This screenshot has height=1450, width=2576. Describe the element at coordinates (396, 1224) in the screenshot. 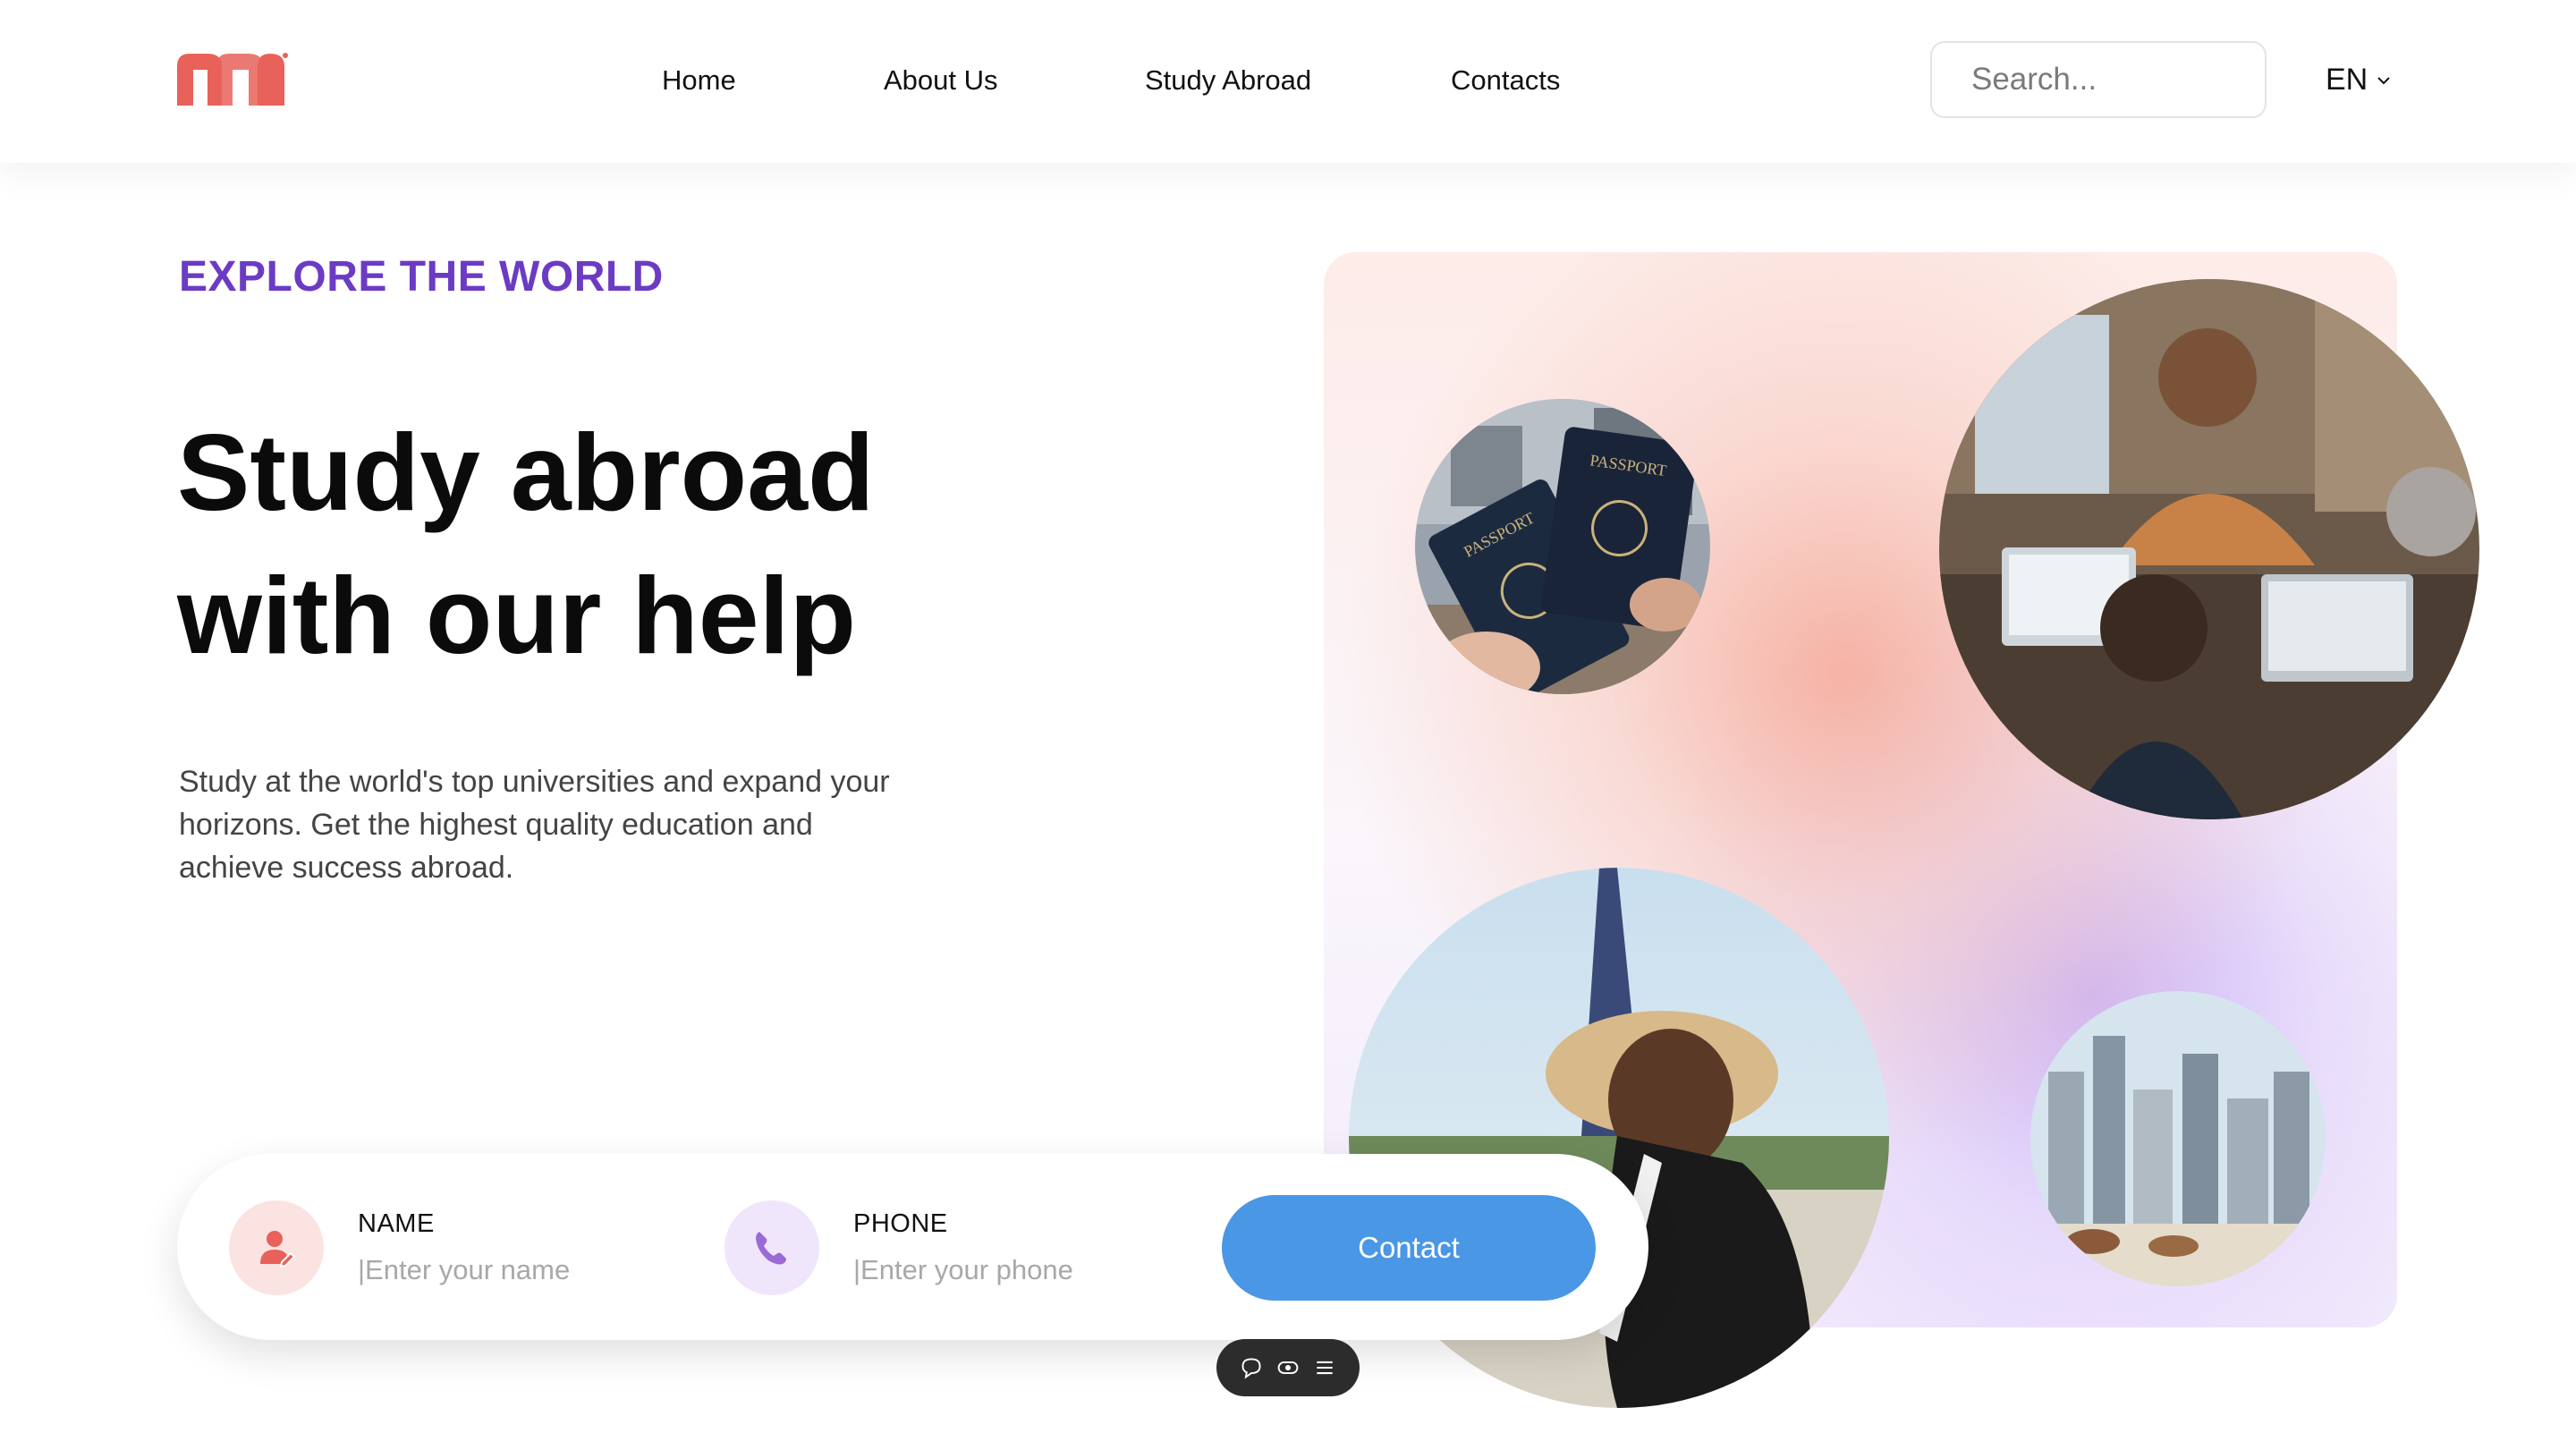

I see `name-label: NAME` at that location.